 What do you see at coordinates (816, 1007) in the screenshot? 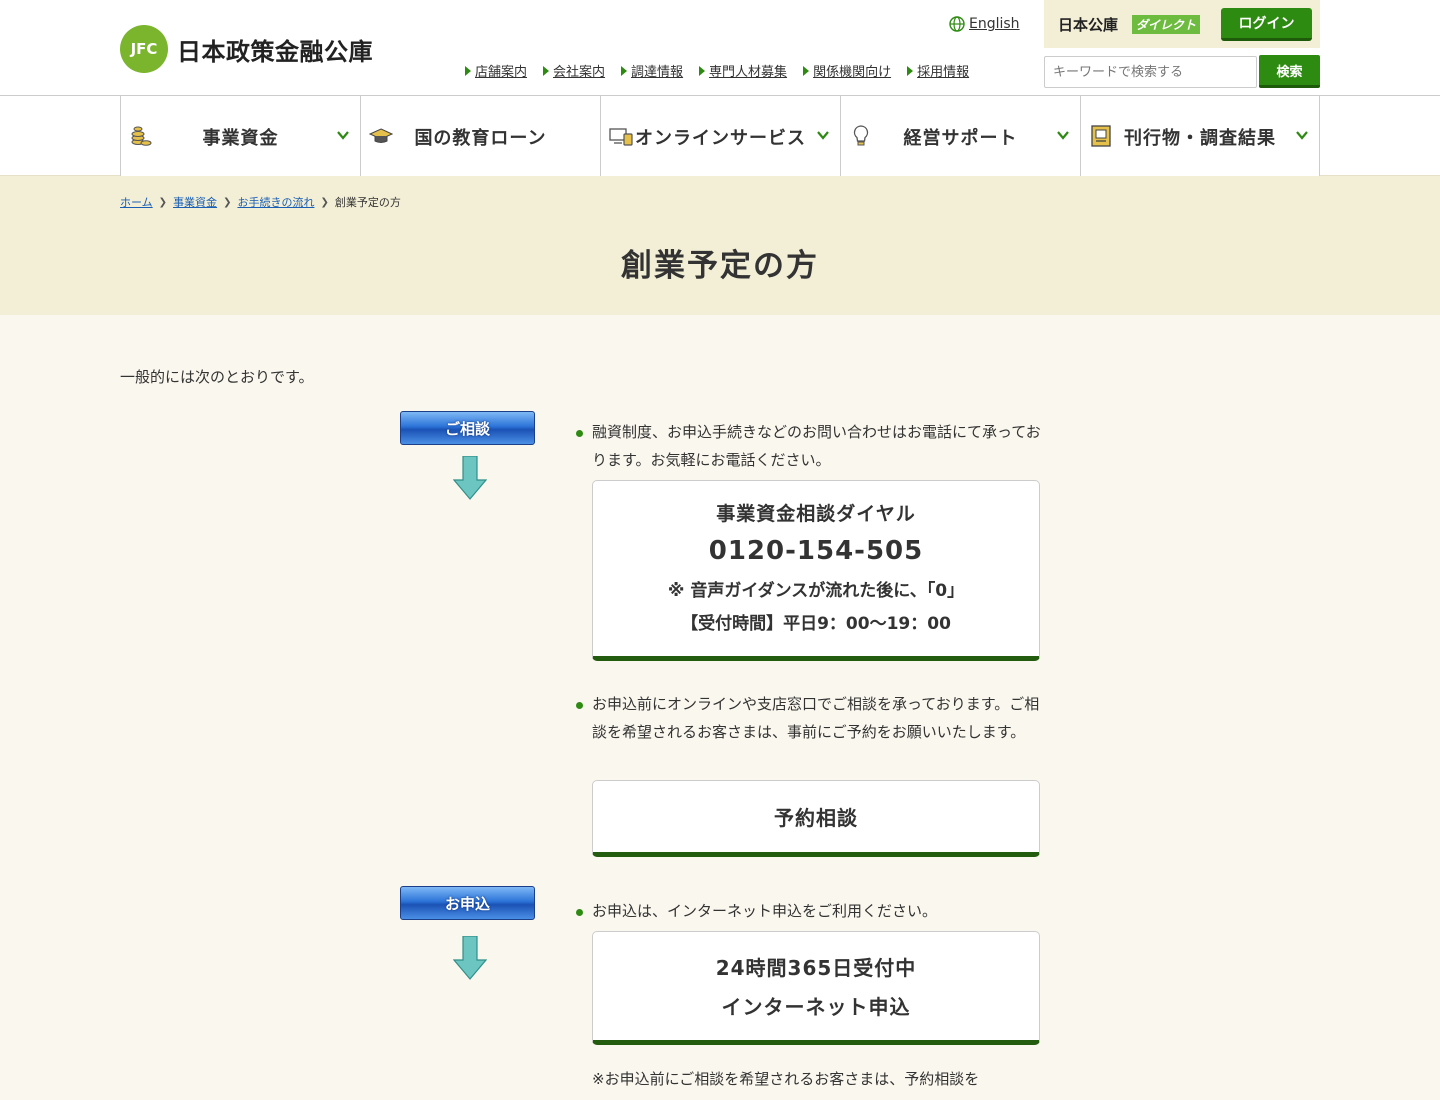
I see `internet-apply-line2: インターネット申込` at bounding box center [816, 1007].